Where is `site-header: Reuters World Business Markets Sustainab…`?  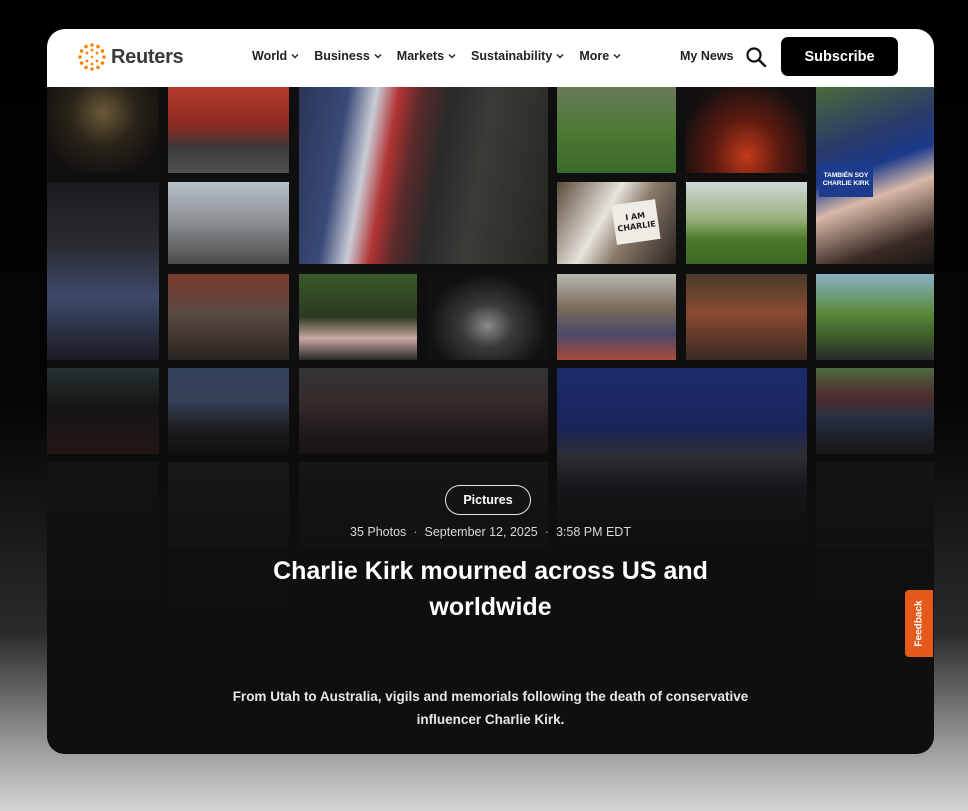 site-header: Reuters World Business Markets Sustainab… is located at coordinates (490, 58).